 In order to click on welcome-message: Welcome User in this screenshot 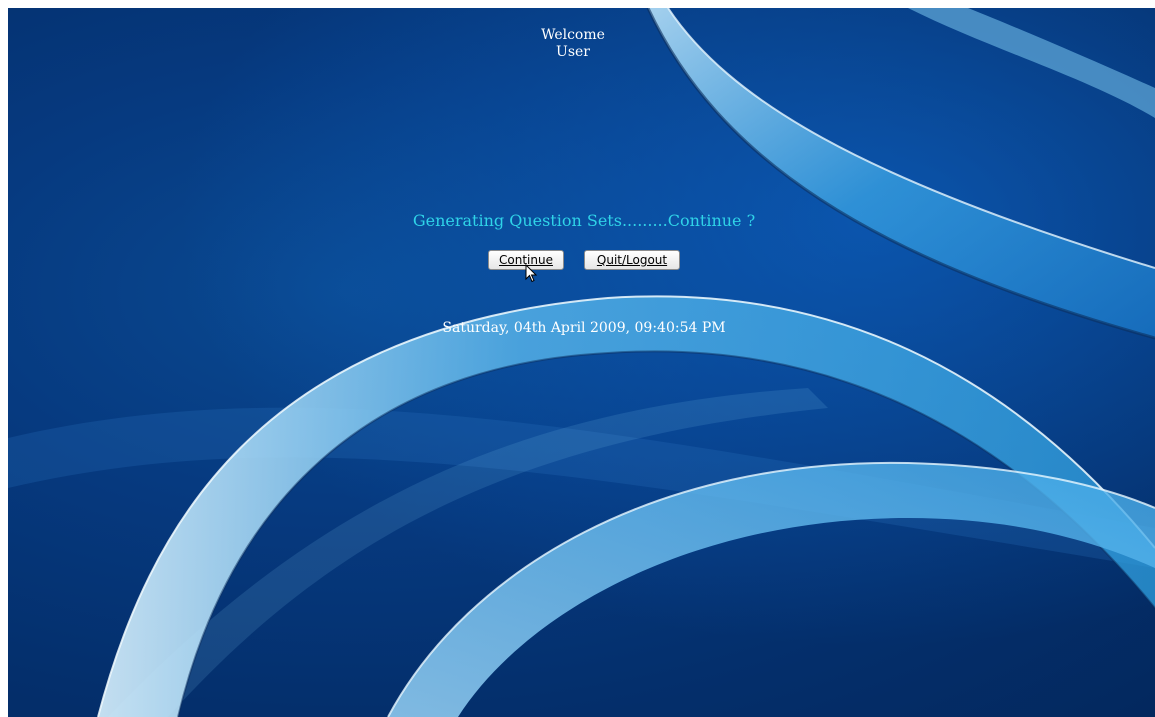, I will do `click(573, 44)`.